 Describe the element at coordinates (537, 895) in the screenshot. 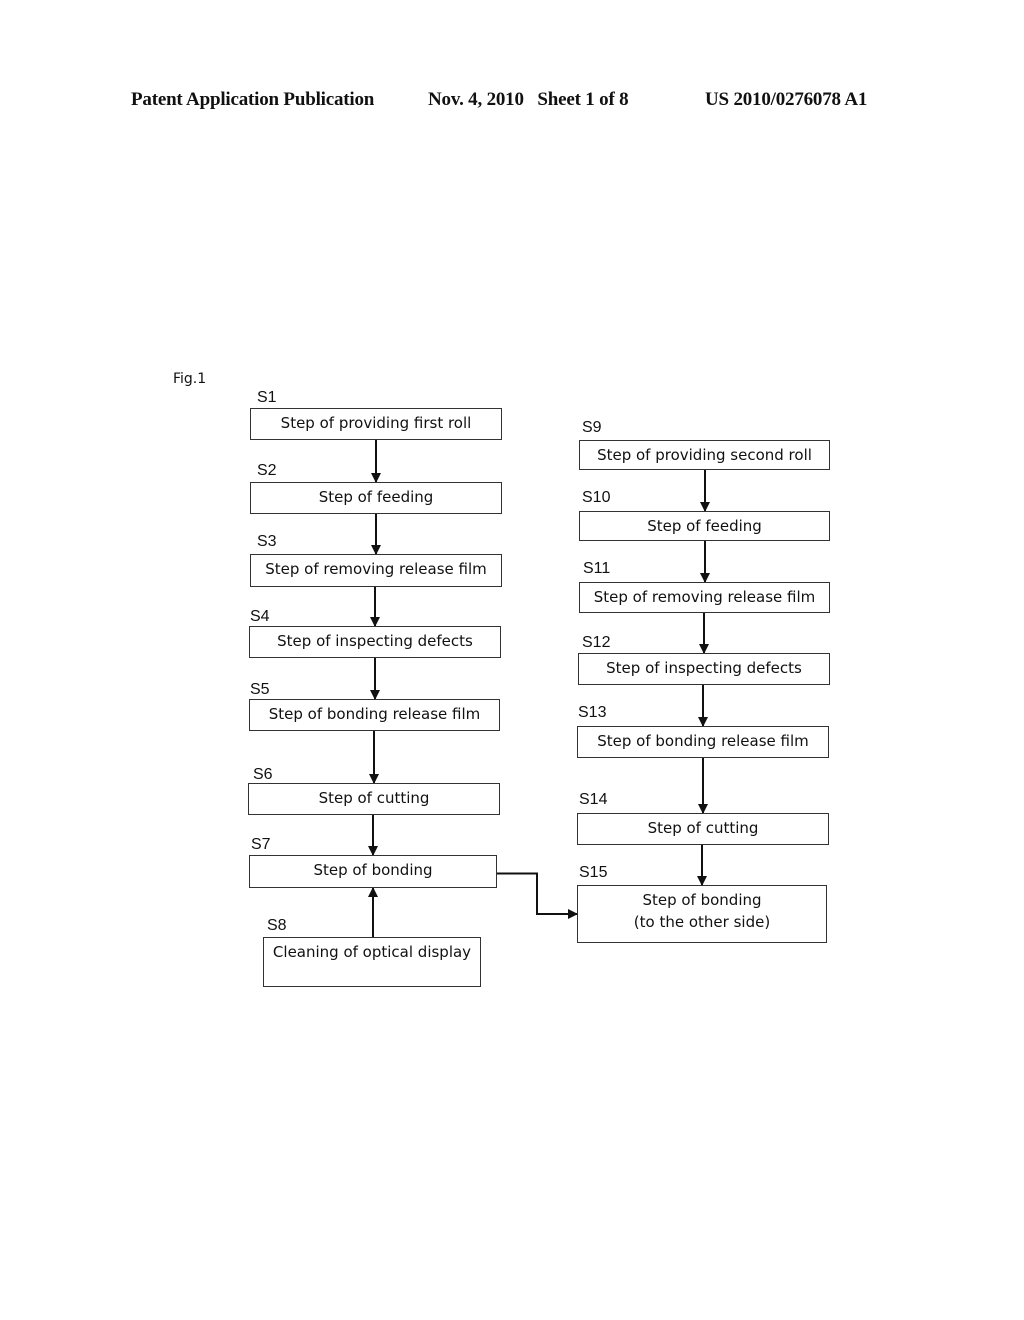

I see `arrow-s7-to-s15` at that location.